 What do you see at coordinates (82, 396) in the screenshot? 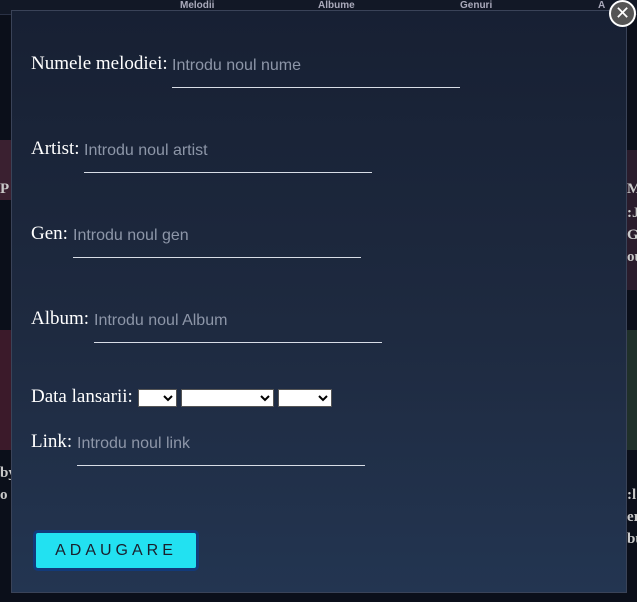
I see `release-date-label: Data lansarii:` at bounding box center [82, 396].